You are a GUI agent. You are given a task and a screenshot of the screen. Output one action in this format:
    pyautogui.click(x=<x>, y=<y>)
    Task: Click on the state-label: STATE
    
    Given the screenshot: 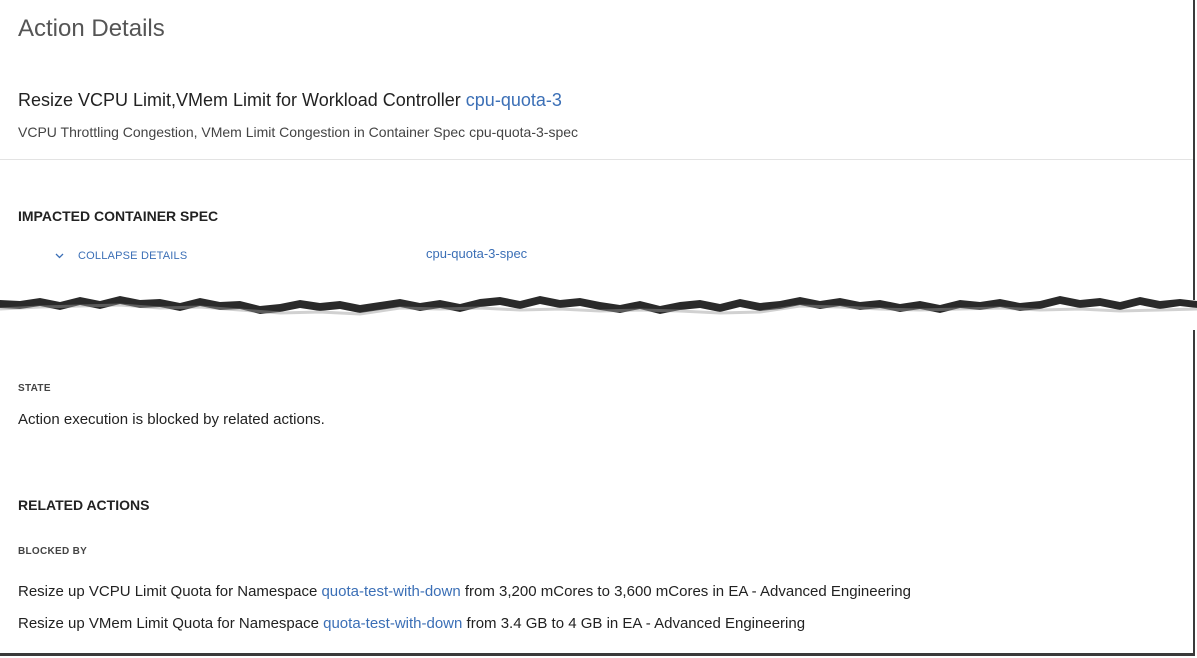 What is the action you would take?
    pyautogui.click(x=34, y=388)
    